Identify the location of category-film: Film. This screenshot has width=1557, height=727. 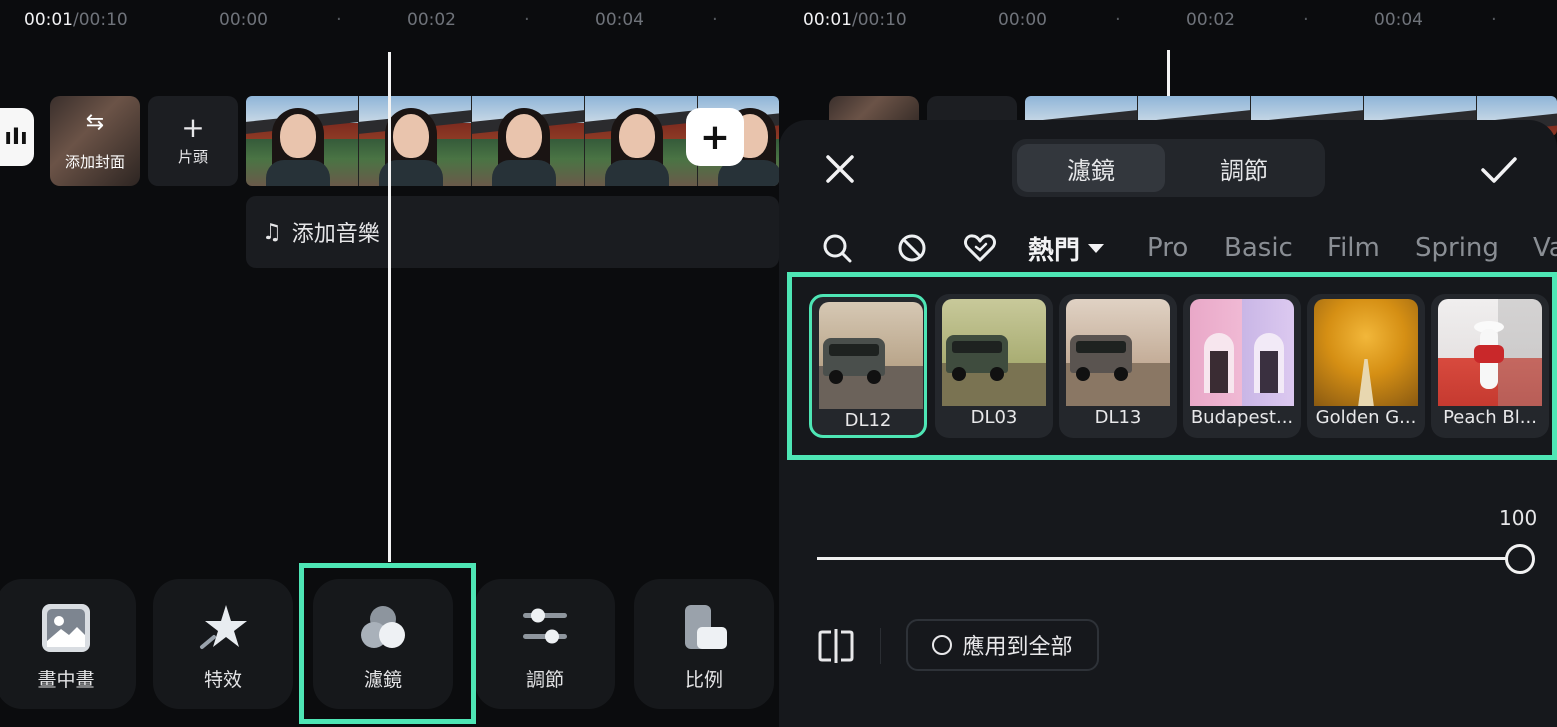
(1353, 248).